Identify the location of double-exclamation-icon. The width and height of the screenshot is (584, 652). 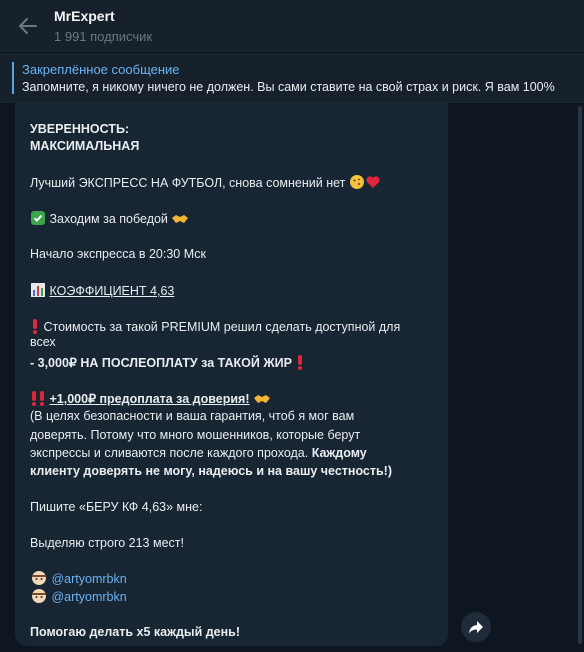
(38, 400).